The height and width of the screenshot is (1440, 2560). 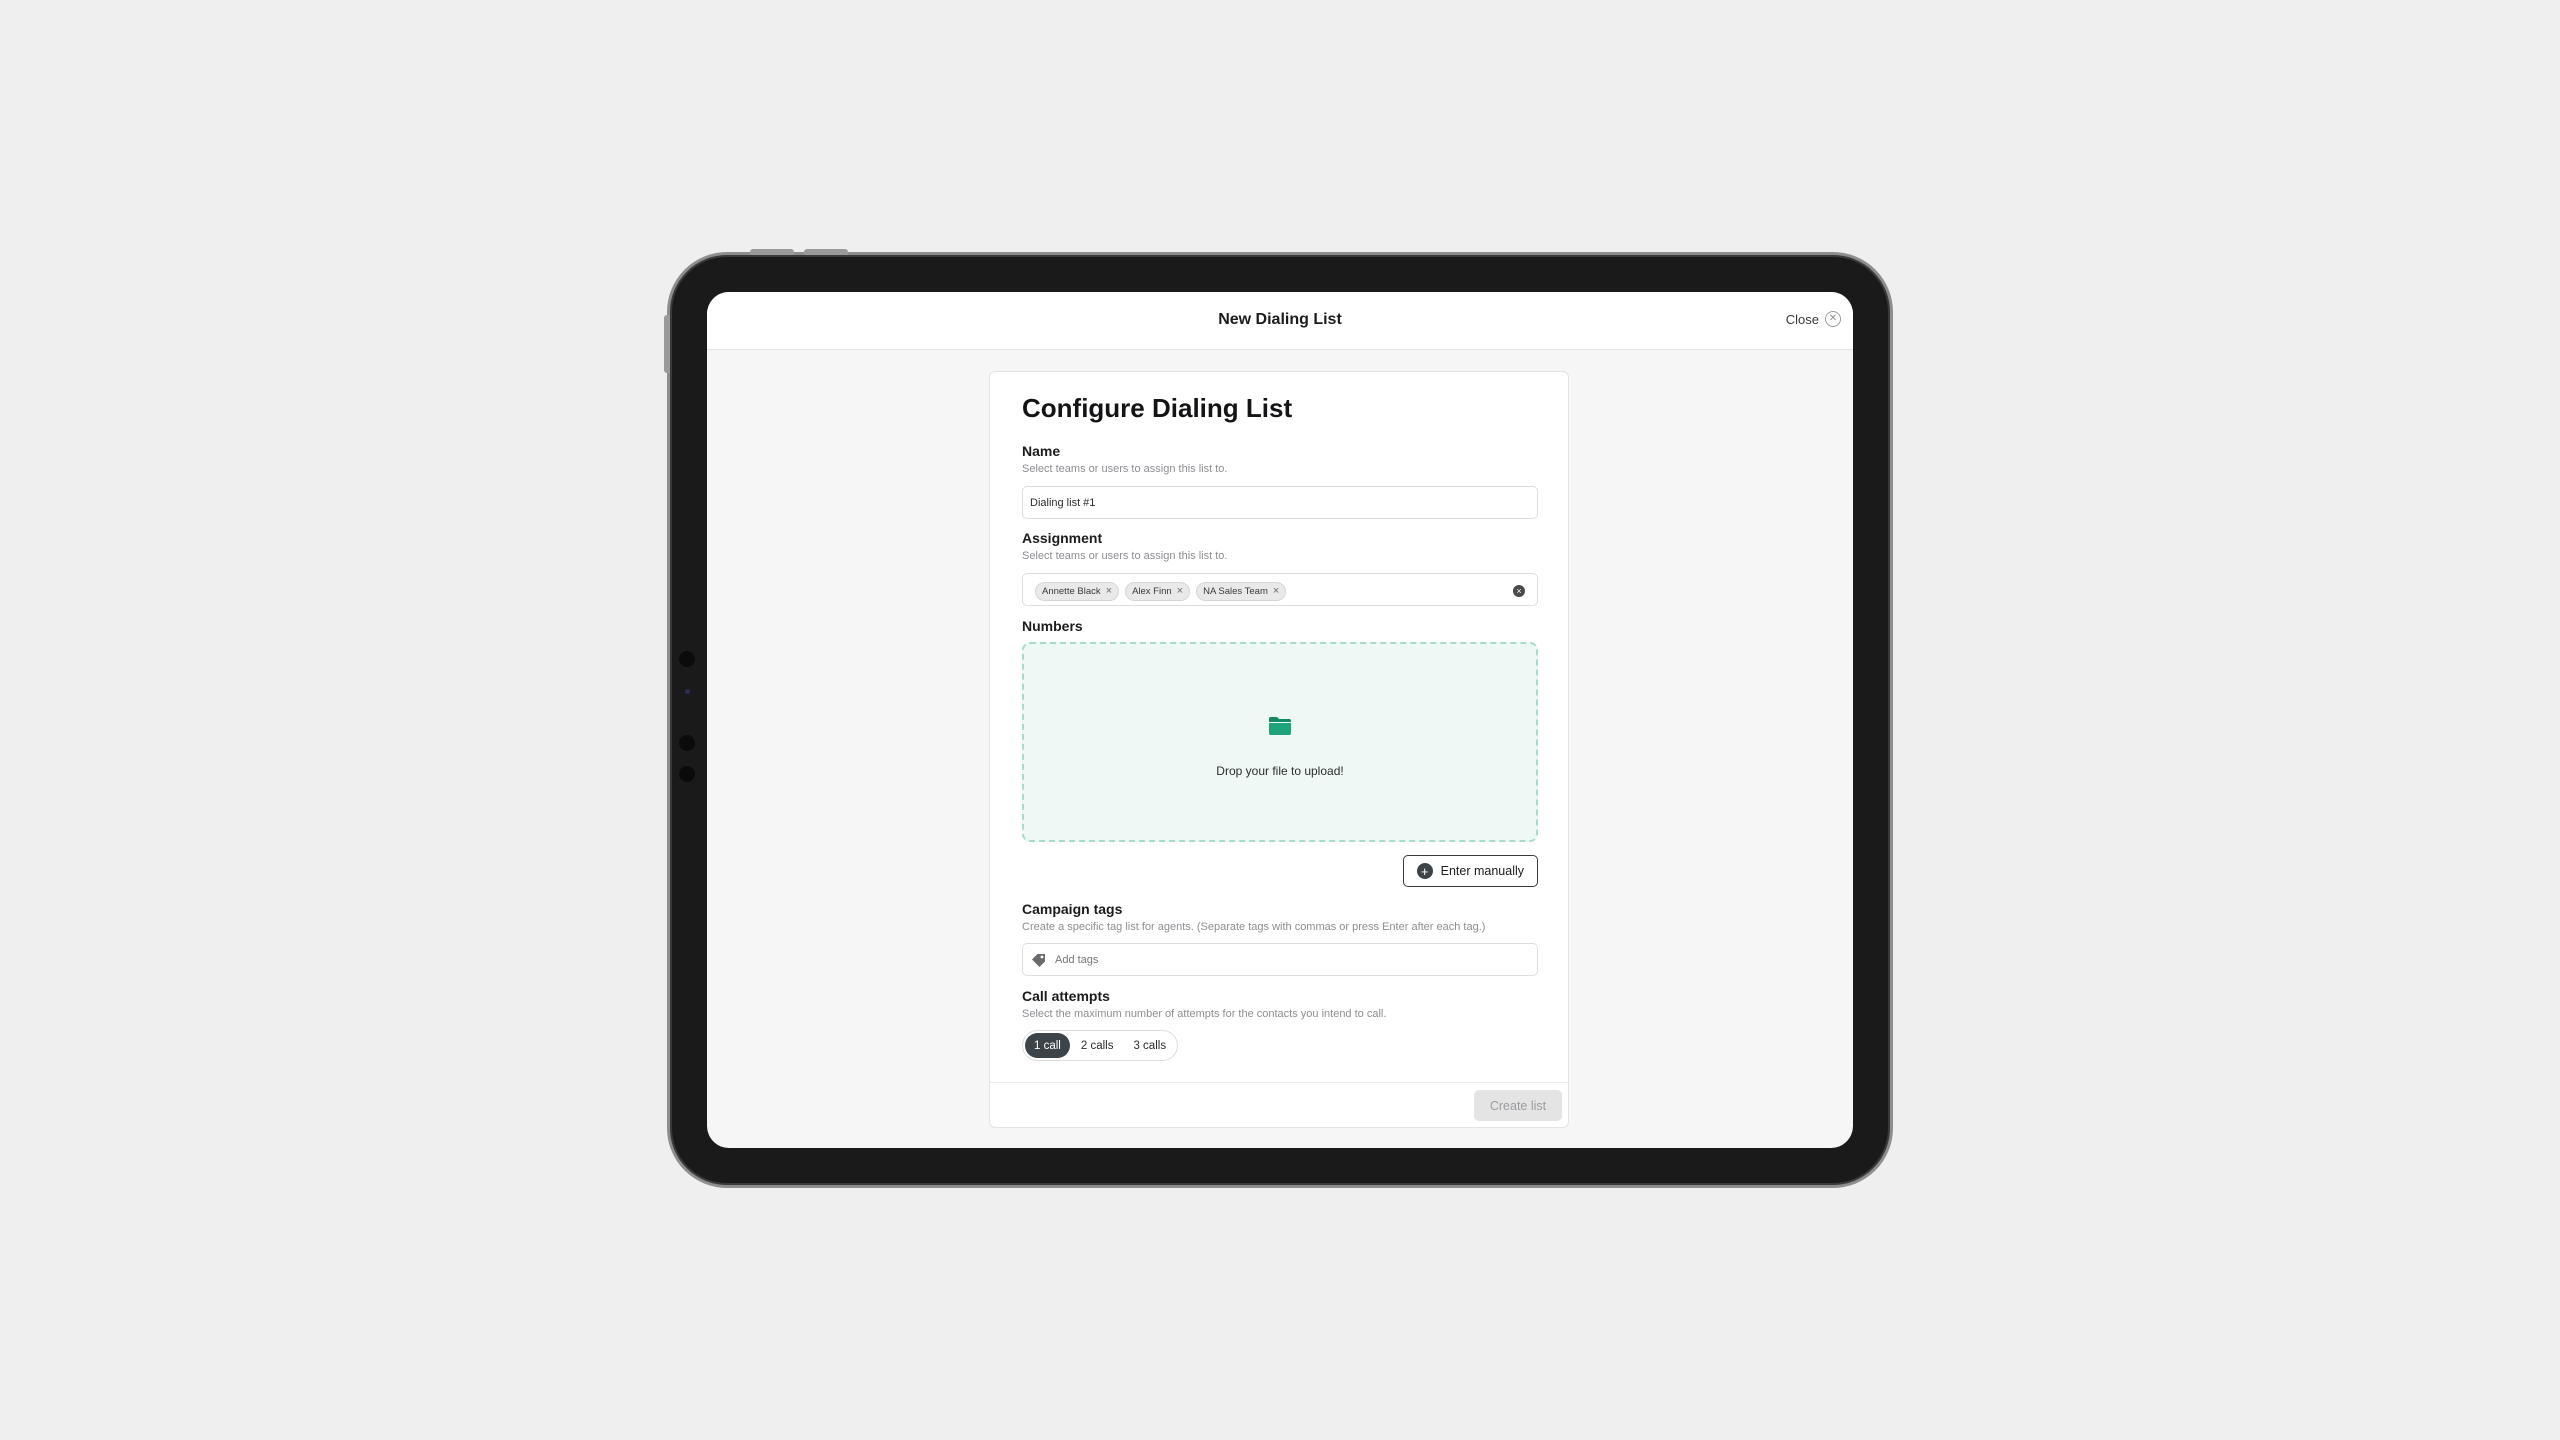 I want to click on modal-title: New Dialing List, so click(x=1280, y=319).